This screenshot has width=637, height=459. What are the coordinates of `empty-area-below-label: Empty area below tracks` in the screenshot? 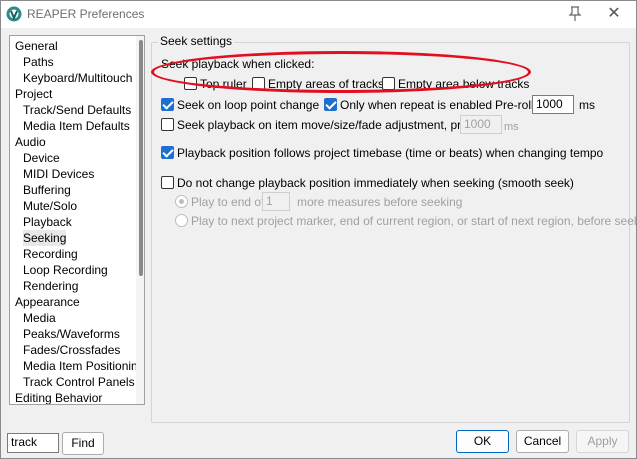 It's located at (463, 84).